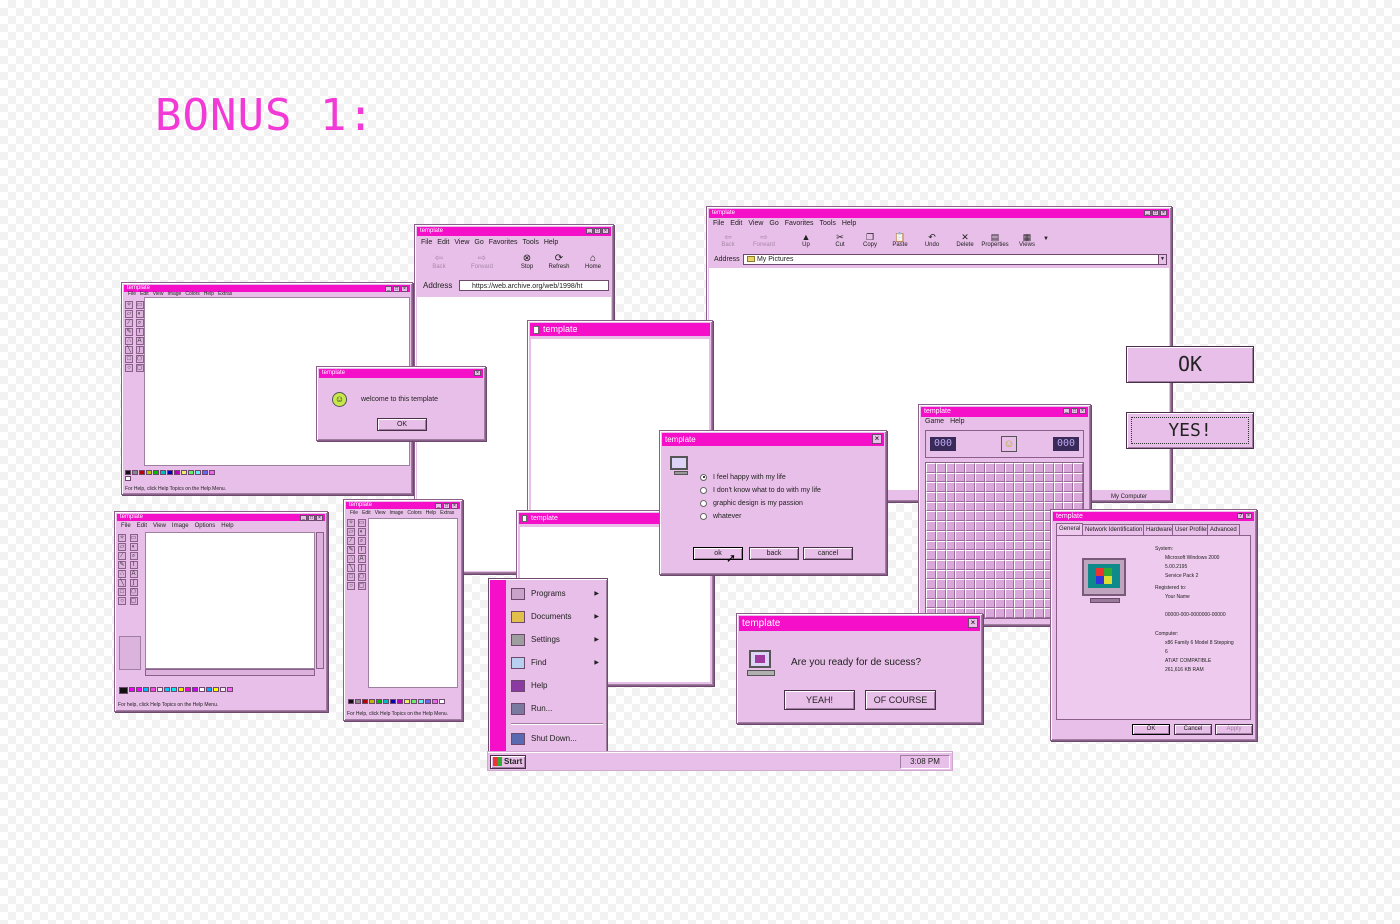 This screenshot has width=1400, height=924. What do you see at coordinates (1074, 411) in the screenshot?
I see `maximize-button: □` at bounding box center [1074, 411].